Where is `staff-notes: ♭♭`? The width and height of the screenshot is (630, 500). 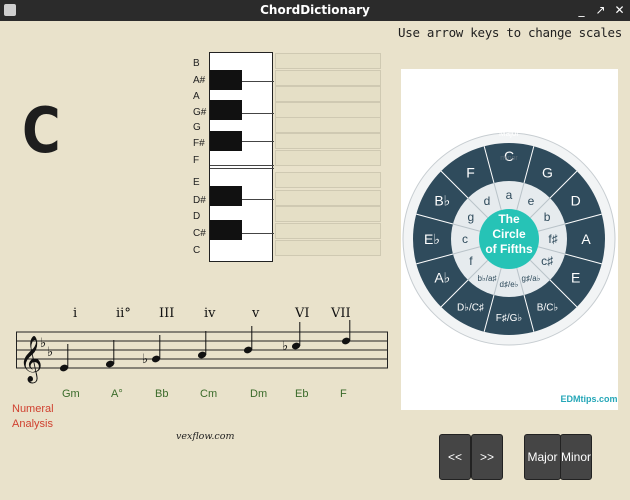
staff-notes: ♭♭ is located at coordinates (205, 346).